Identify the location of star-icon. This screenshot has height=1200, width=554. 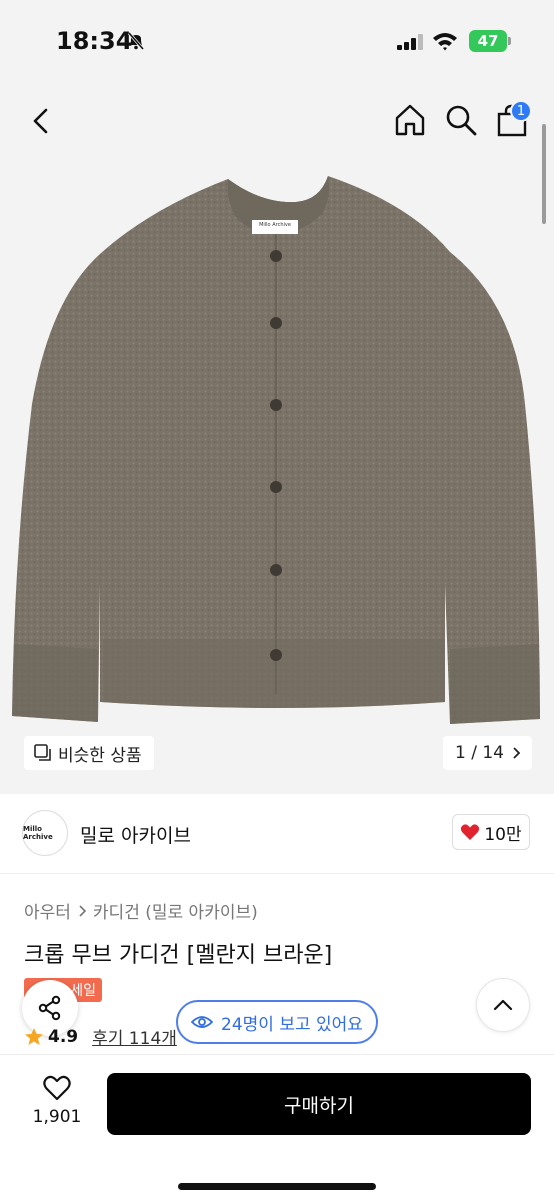
(34, 1036).